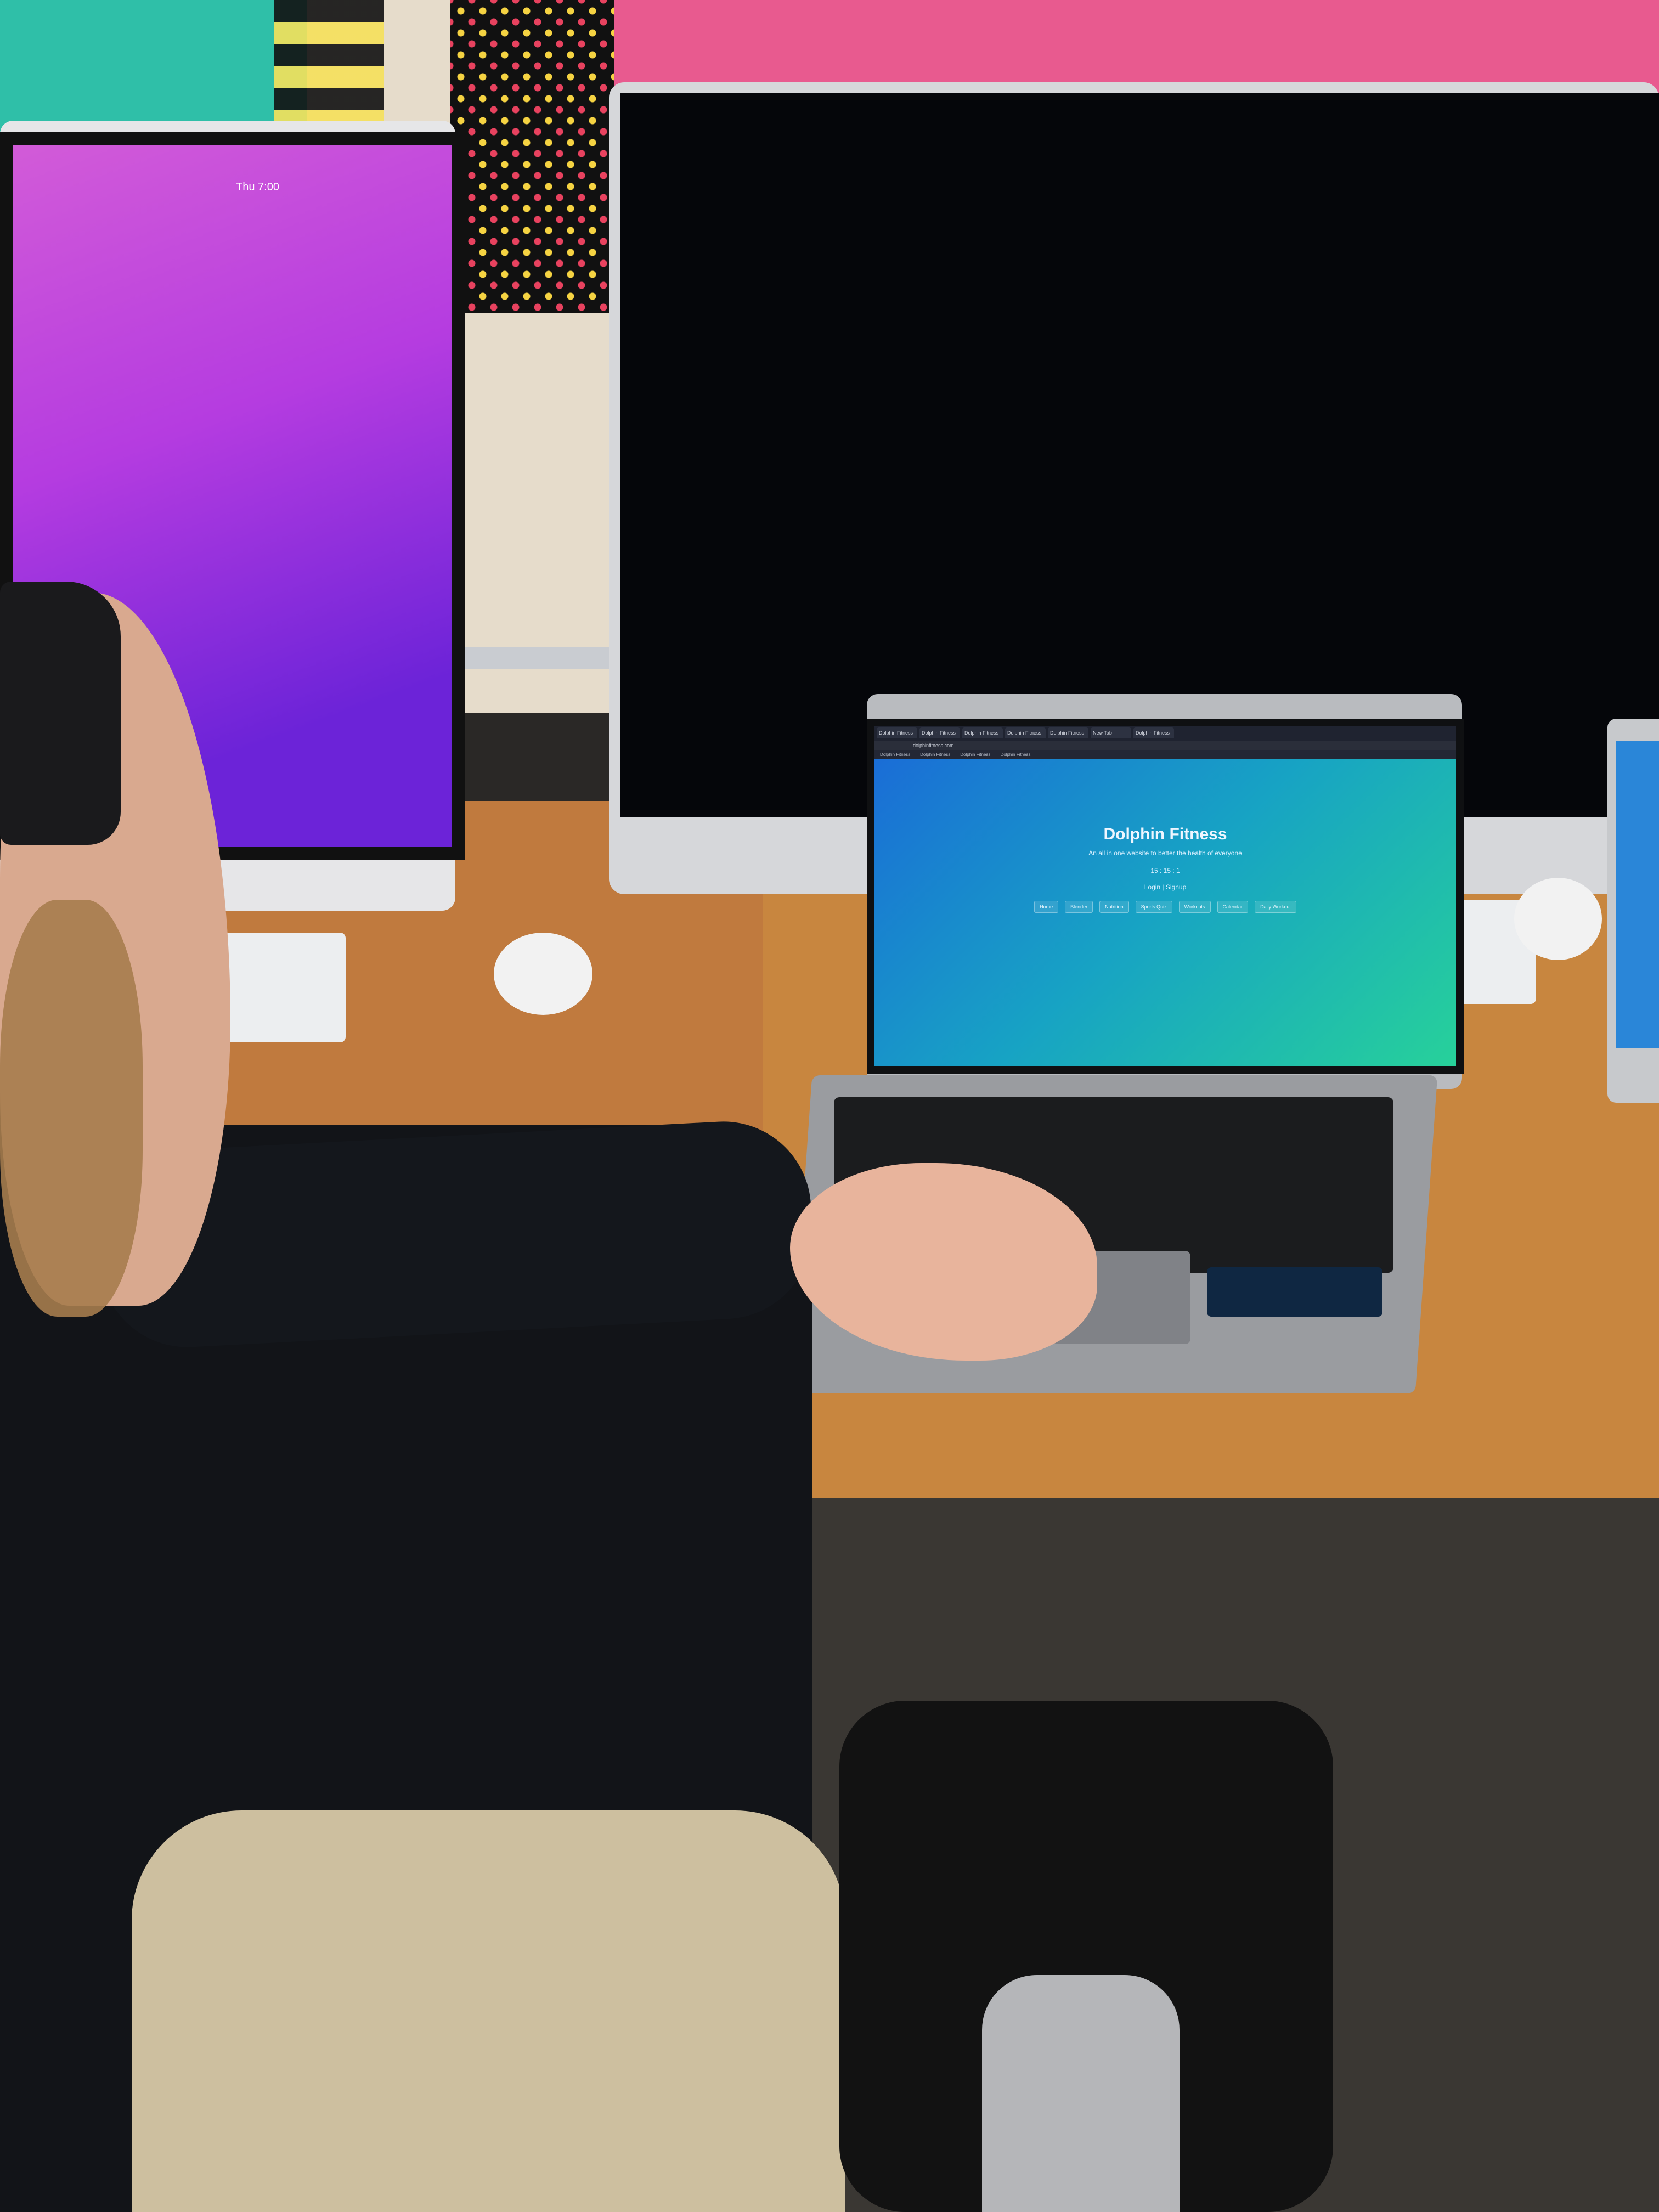 The width and height of the screenshot is (1659, 2212). Describe the element at coordinates (1081, 2093) in the screenshot. I see `backpack-lining` at that location.